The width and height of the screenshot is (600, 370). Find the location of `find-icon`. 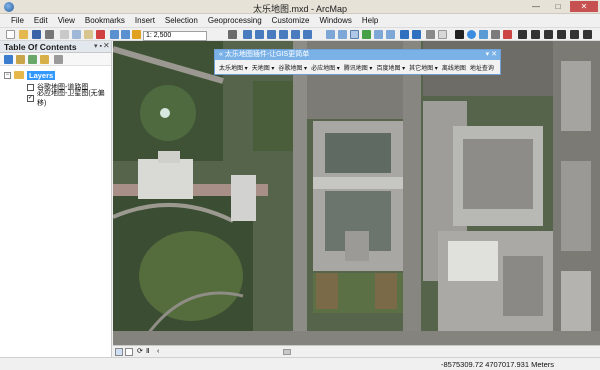

find-icon is located at coordinates (483, 34).